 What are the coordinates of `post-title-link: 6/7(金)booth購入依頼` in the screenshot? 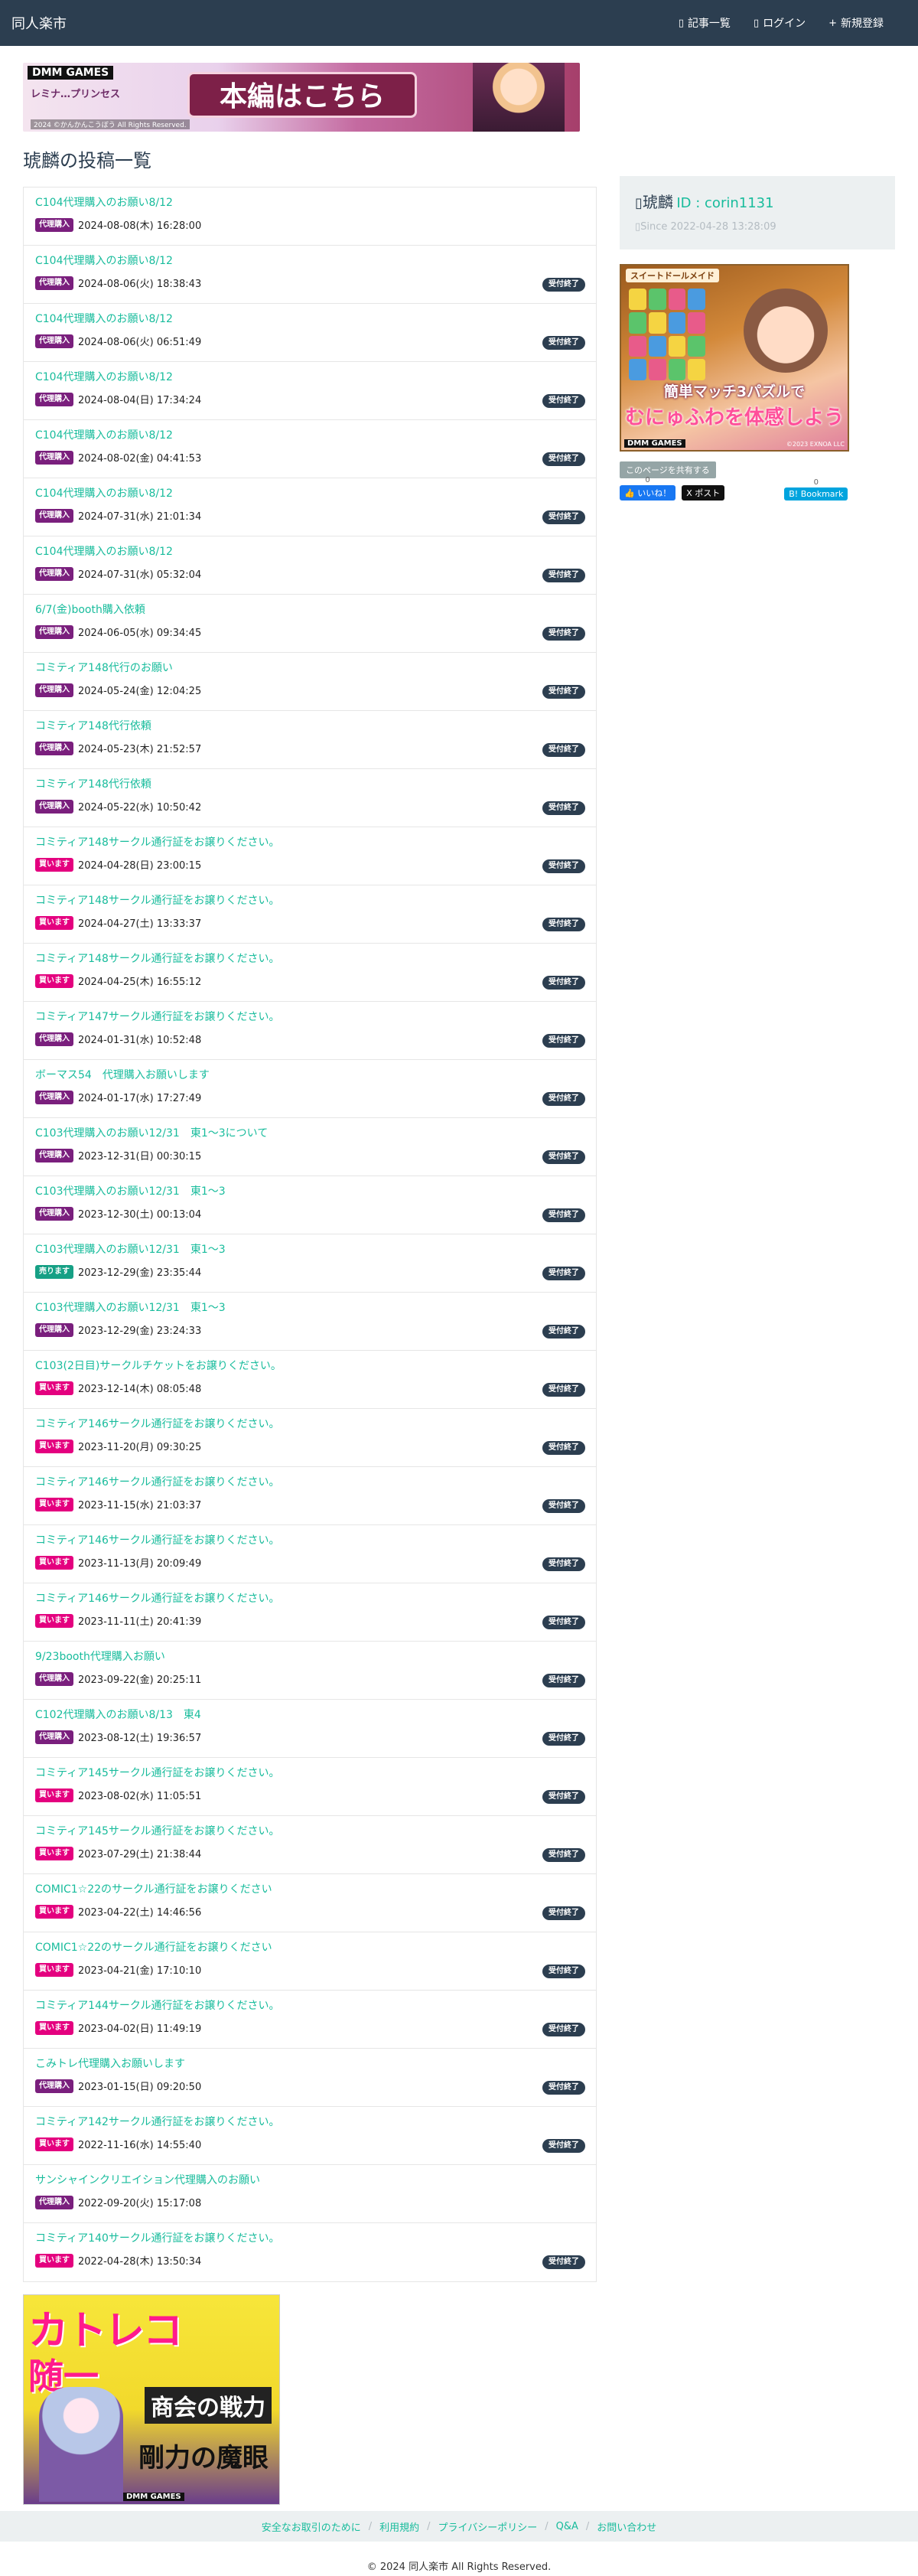 It's located at (309, 610).